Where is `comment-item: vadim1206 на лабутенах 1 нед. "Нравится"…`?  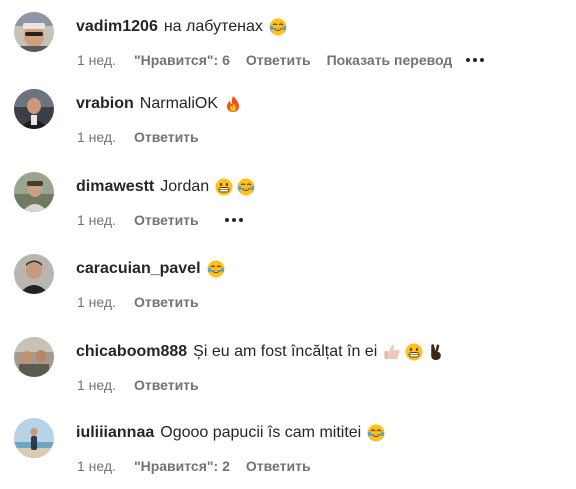 comment-item: vadim1206 на лабутенах 1 нед. "Нравится"… is located at coordinates (288, 47).